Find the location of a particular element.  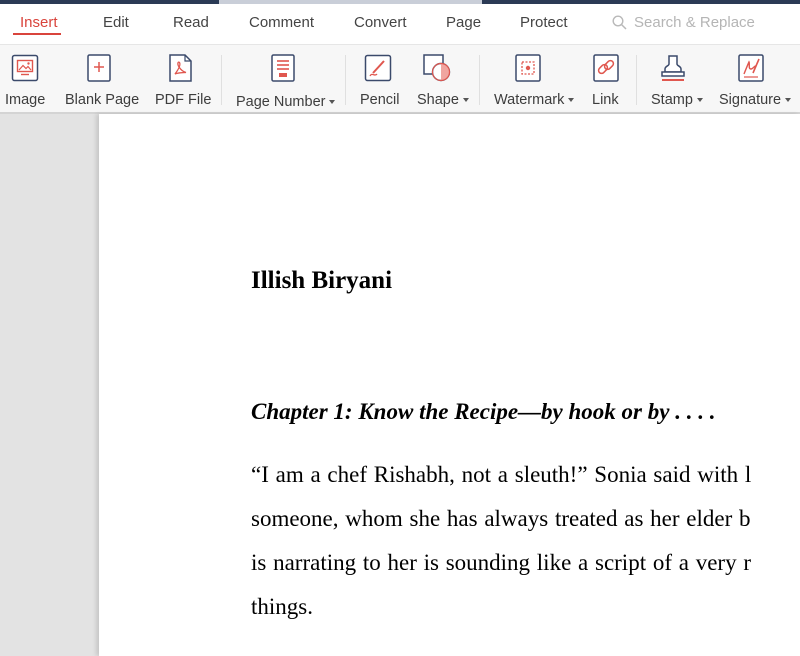

active-tab-underline is located at coordinates (37, 34).